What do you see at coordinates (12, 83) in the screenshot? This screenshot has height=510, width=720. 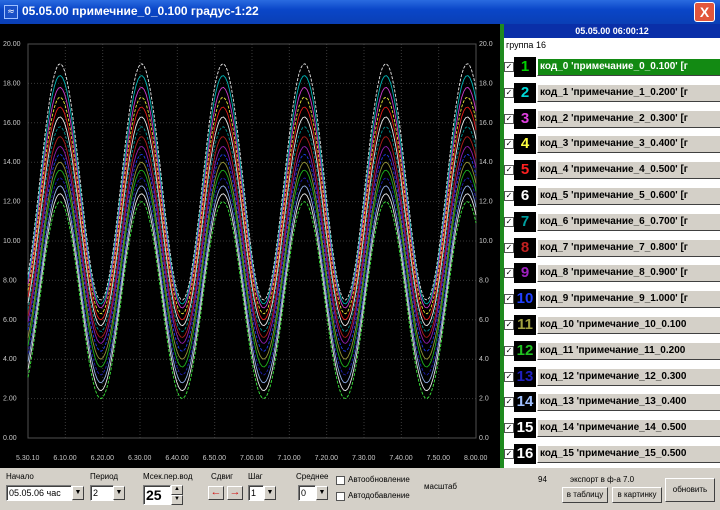 I see `y-tick-label-left: 18.00` at bounding box center [12, 83].